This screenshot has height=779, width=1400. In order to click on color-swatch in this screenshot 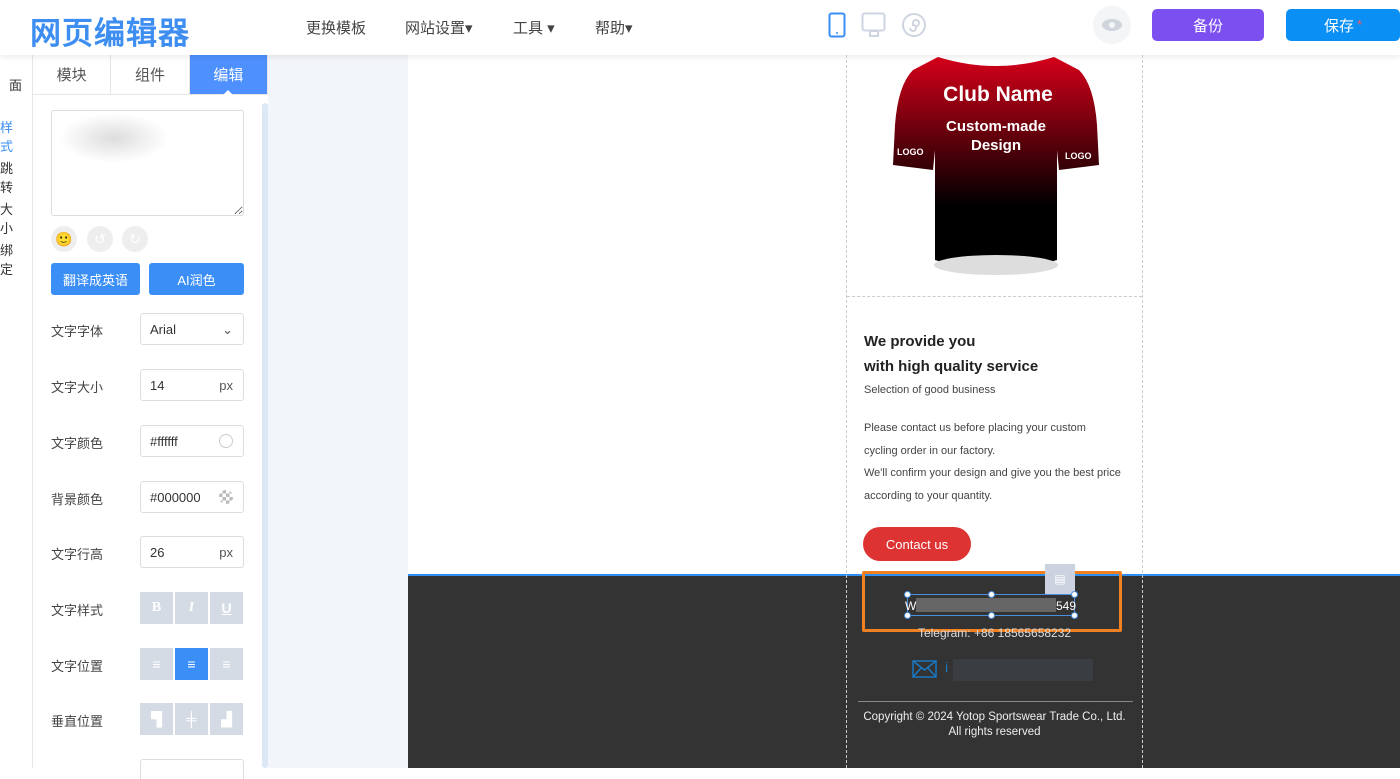, I will do `click(226, 441)`.